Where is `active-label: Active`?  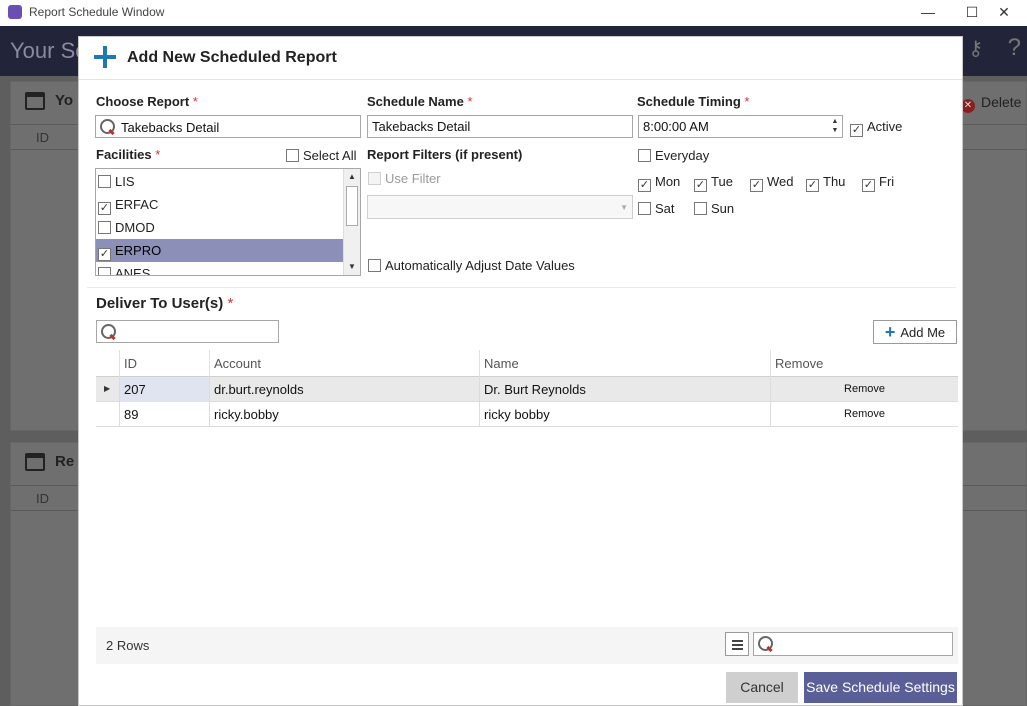 active-label: Active is located at coordinates (885, 126).